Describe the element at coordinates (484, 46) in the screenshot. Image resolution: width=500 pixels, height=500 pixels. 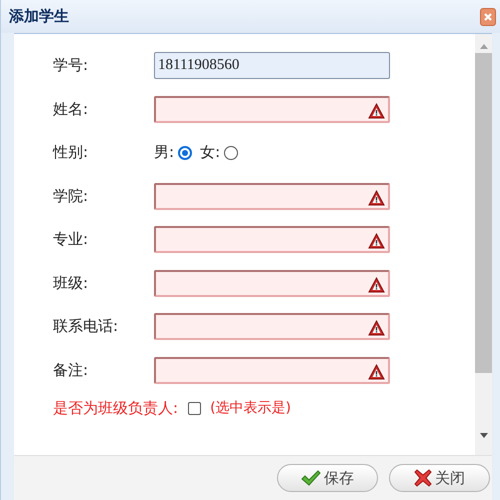
I see `scroll-up-icon` at that location.